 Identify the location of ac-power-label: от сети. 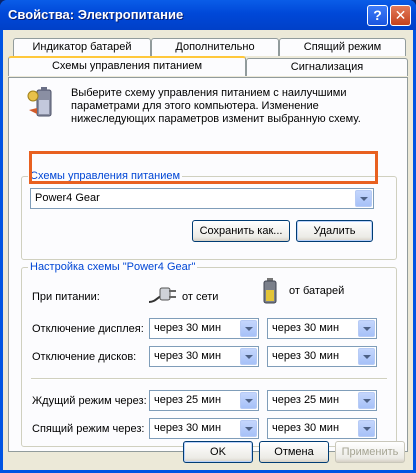
(200, 297).